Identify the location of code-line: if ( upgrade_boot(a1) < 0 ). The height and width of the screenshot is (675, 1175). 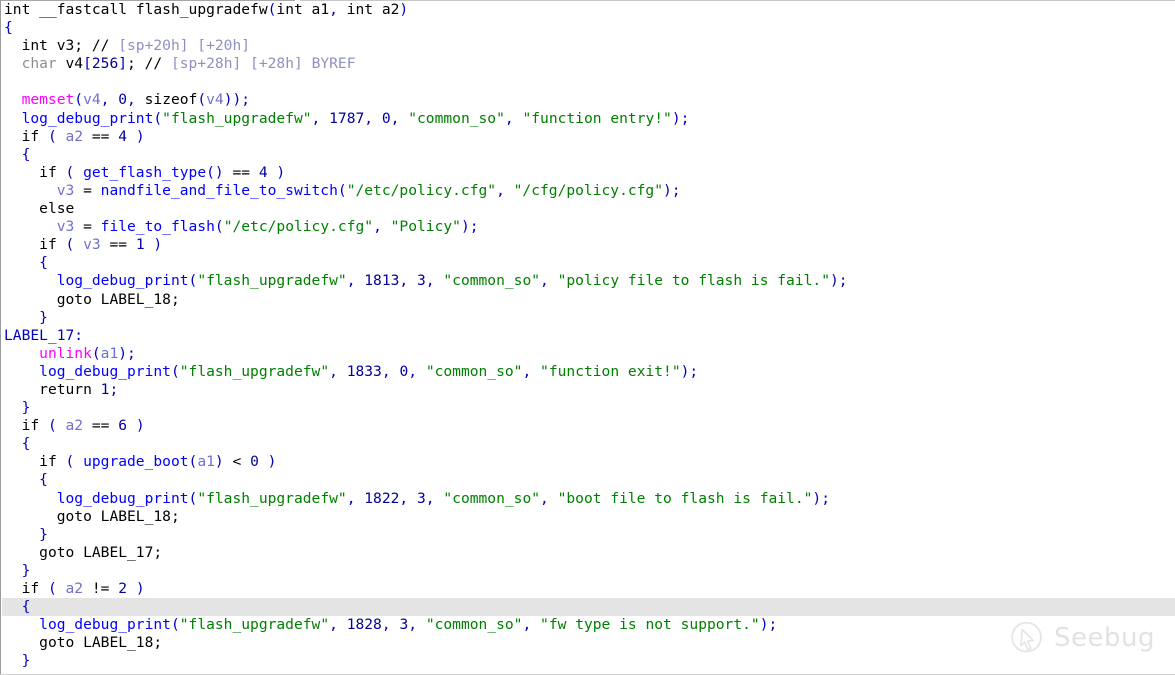
(588, 462).